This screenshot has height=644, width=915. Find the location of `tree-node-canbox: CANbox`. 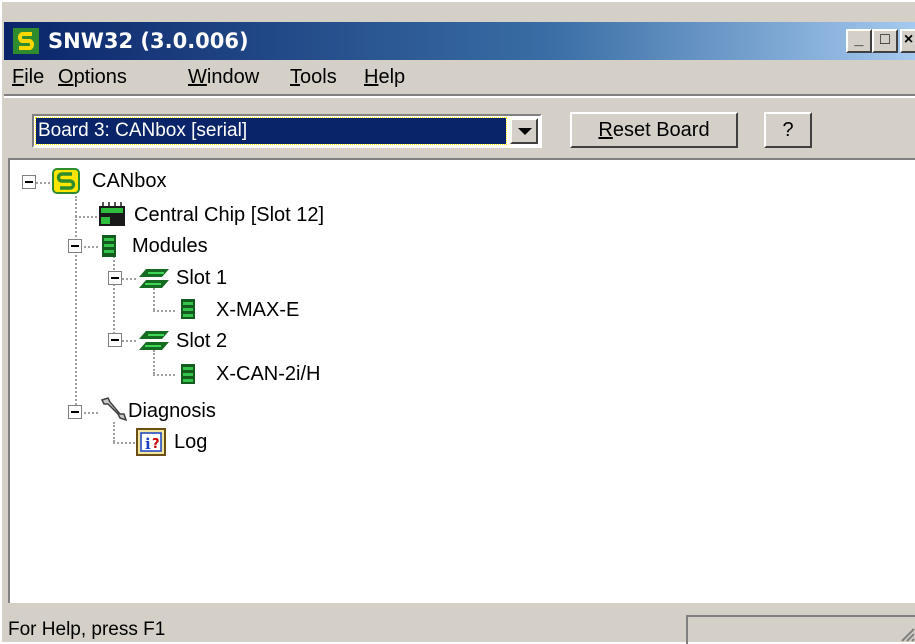

tree-node-canbox: CANbox is located at coordinates (160, 181).